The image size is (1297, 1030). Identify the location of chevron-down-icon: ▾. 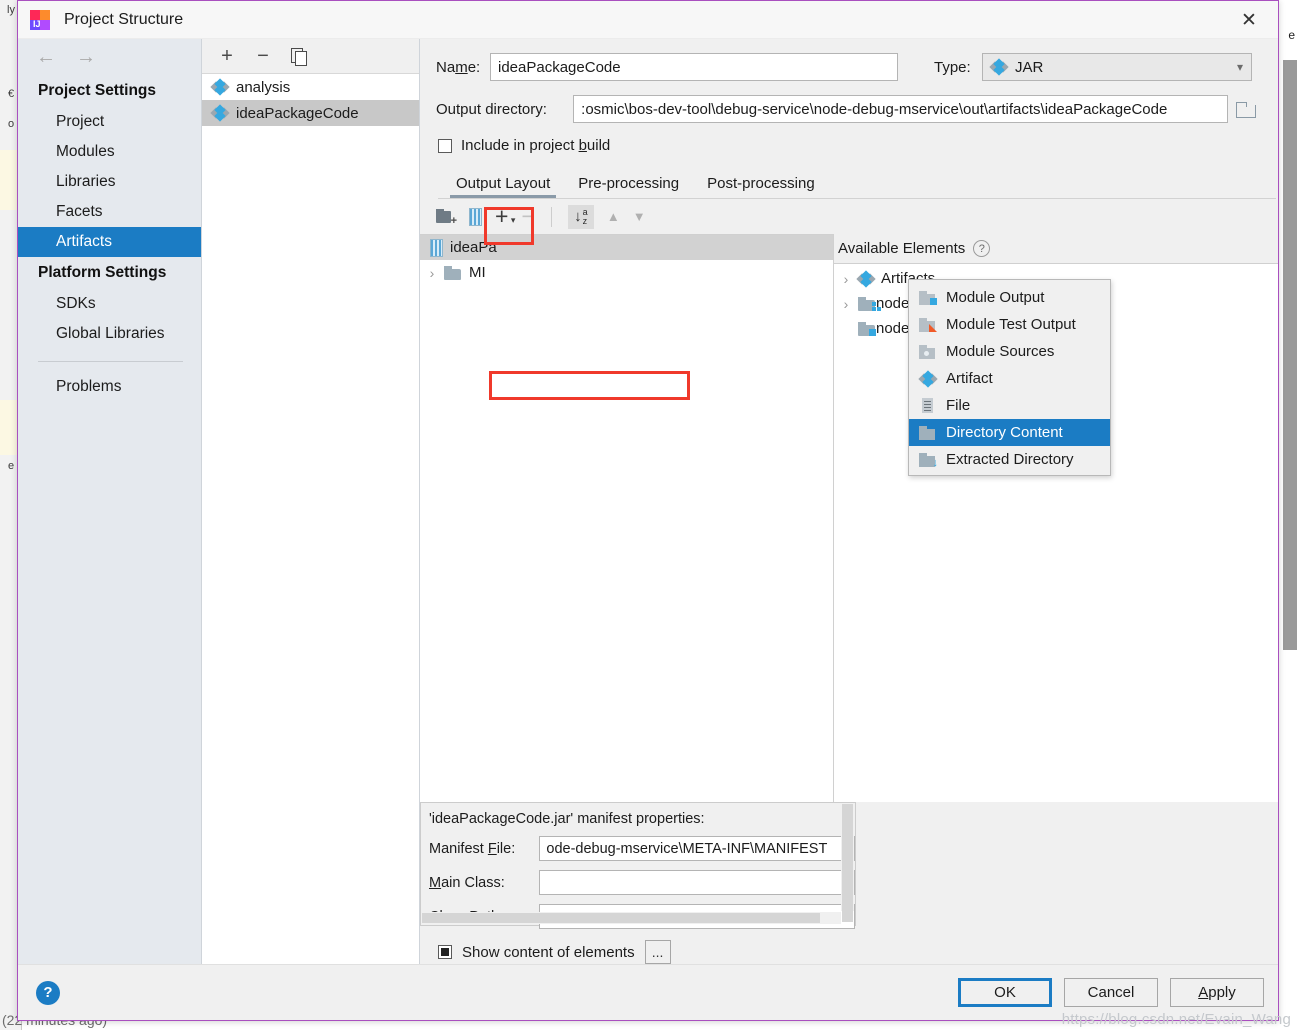
(1239, 67).